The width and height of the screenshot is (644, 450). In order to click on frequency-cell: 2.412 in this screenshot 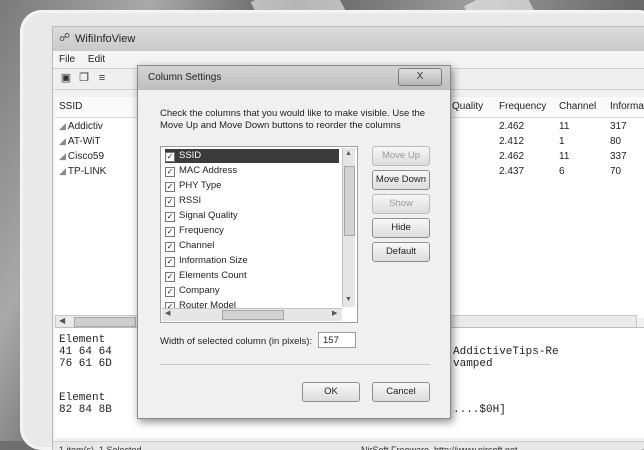, I will do `click(512, 141)`.